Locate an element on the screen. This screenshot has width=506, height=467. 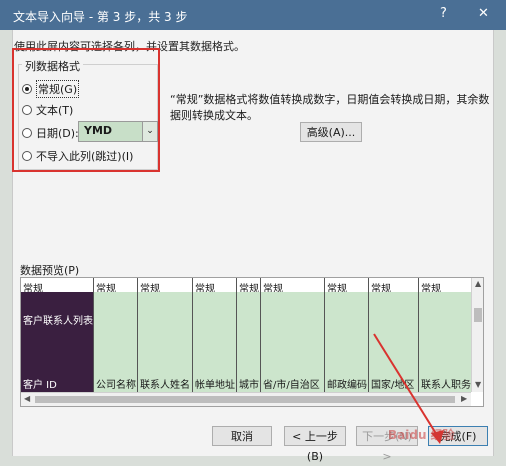
annotation-arrow is located at coordinates (408, 388).